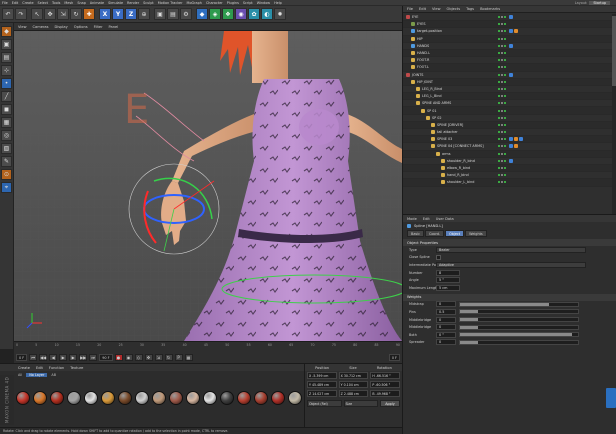 Image resolution: width=616 pixels, height=434 pixels. I want to click on material-menu-texture: Texture, so click(76, 368).